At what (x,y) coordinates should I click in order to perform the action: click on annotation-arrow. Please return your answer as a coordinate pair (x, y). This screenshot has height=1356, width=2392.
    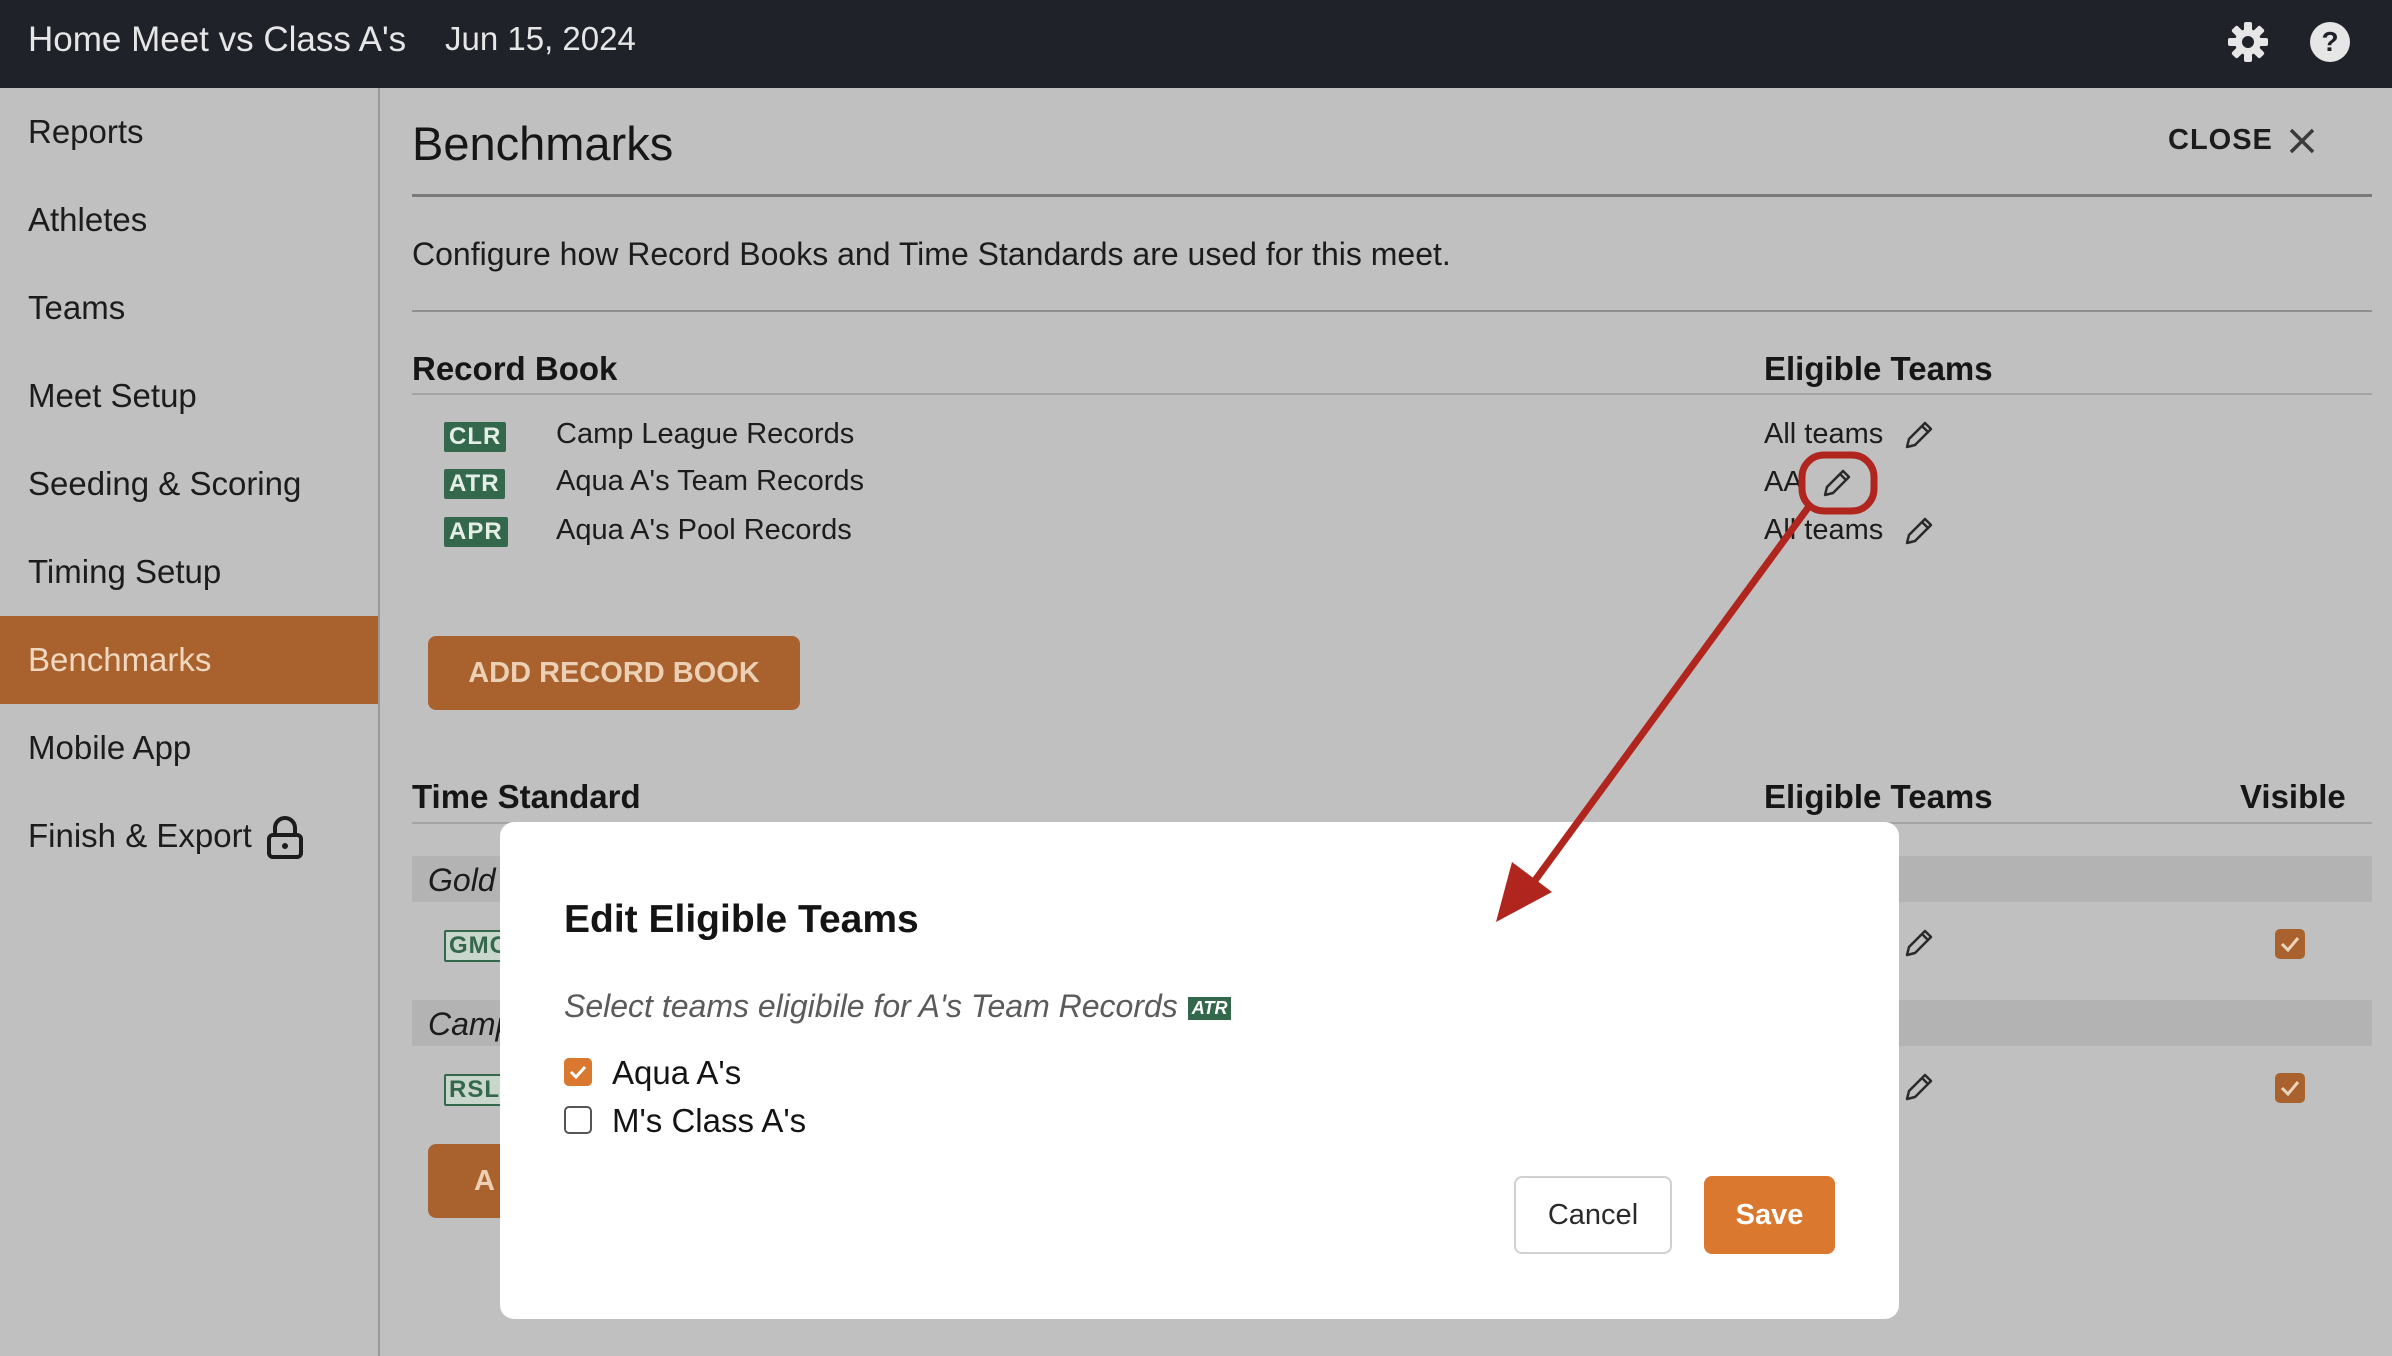
    Looking at the image, I should click on (1669, 697).